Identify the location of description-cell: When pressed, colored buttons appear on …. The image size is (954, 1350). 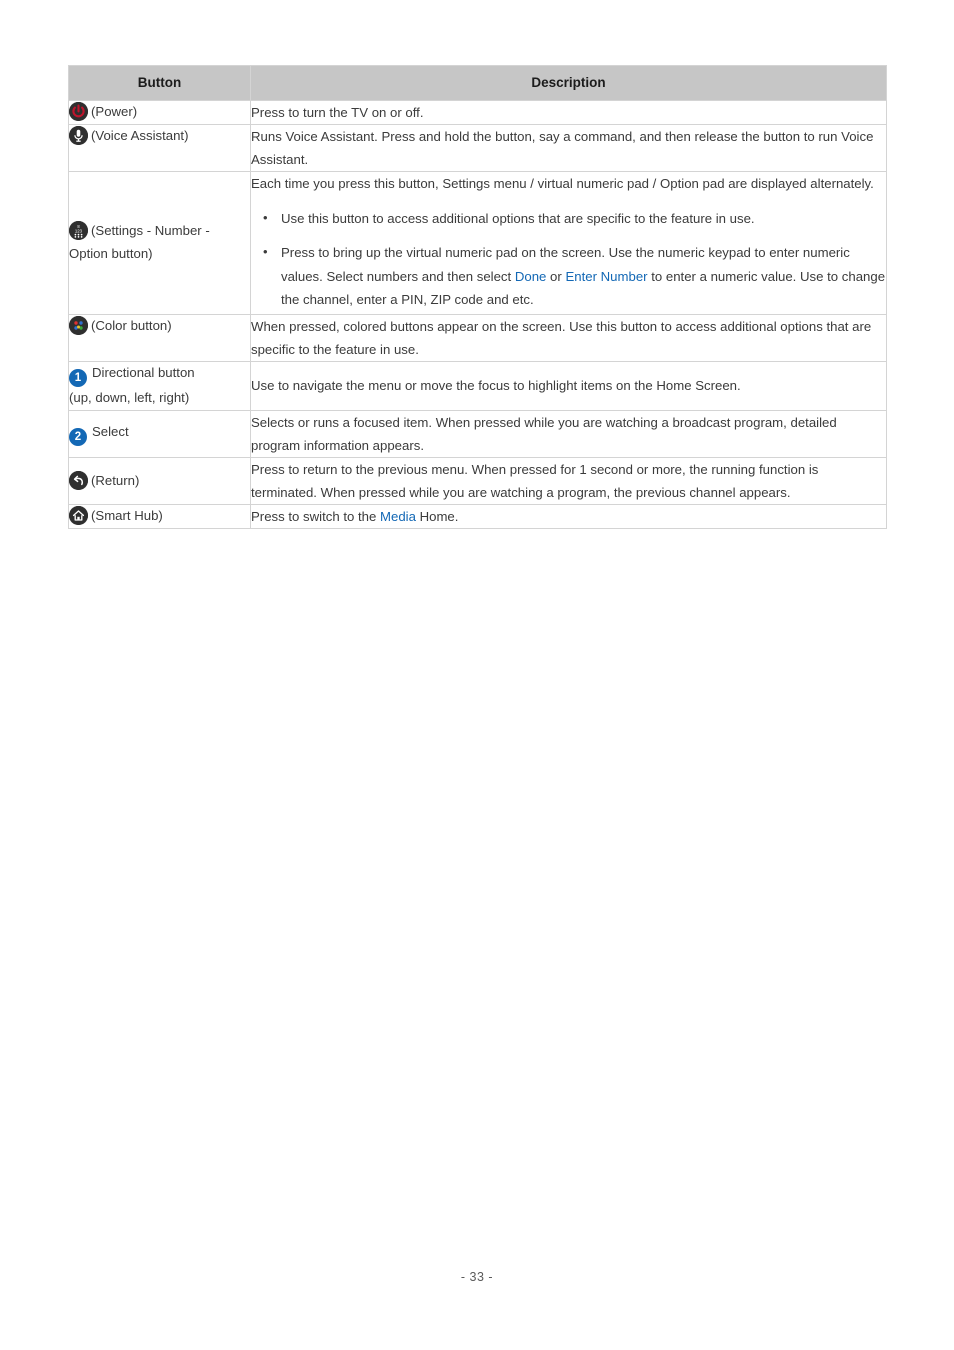
(568, 337).